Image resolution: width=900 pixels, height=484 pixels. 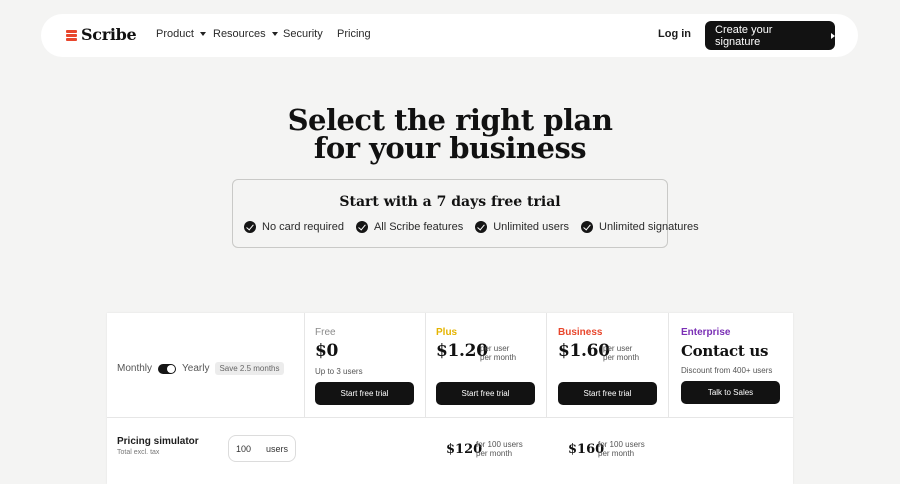 I want to click on save-badge: Save 2.5 months, so click(x=249, y=368).